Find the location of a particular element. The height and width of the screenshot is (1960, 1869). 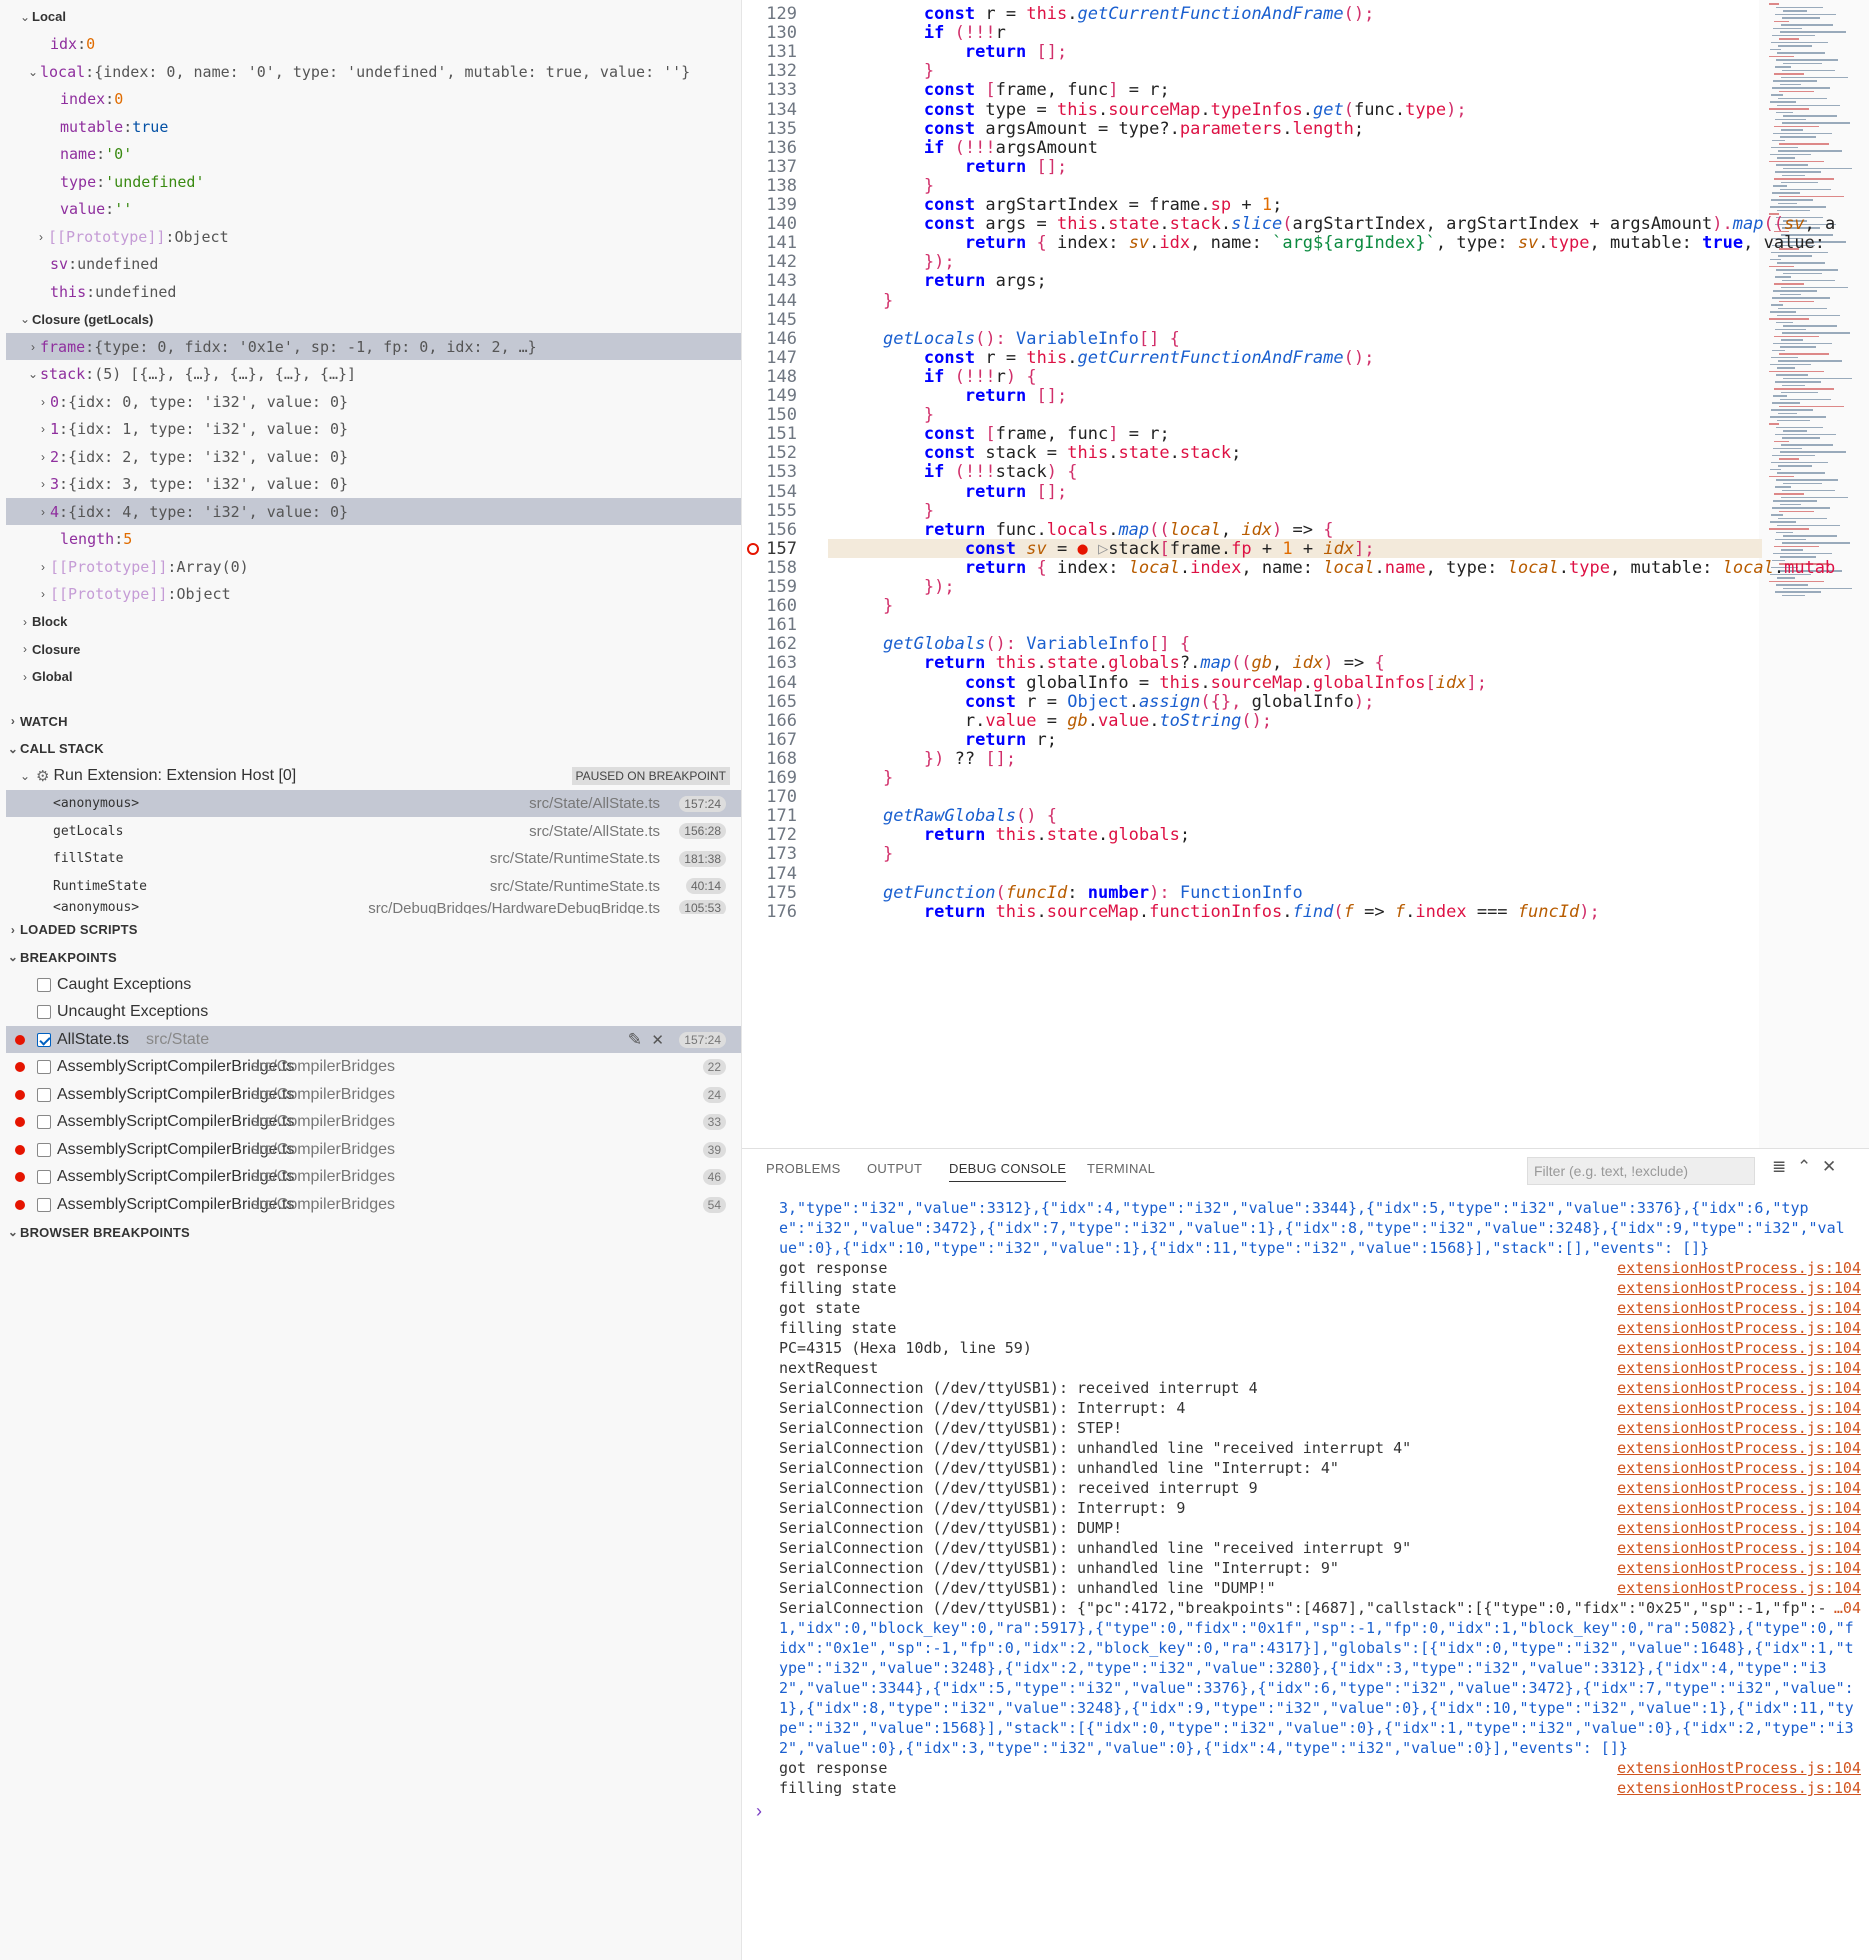

line-number: 158 is located at coordinates (781, 567).